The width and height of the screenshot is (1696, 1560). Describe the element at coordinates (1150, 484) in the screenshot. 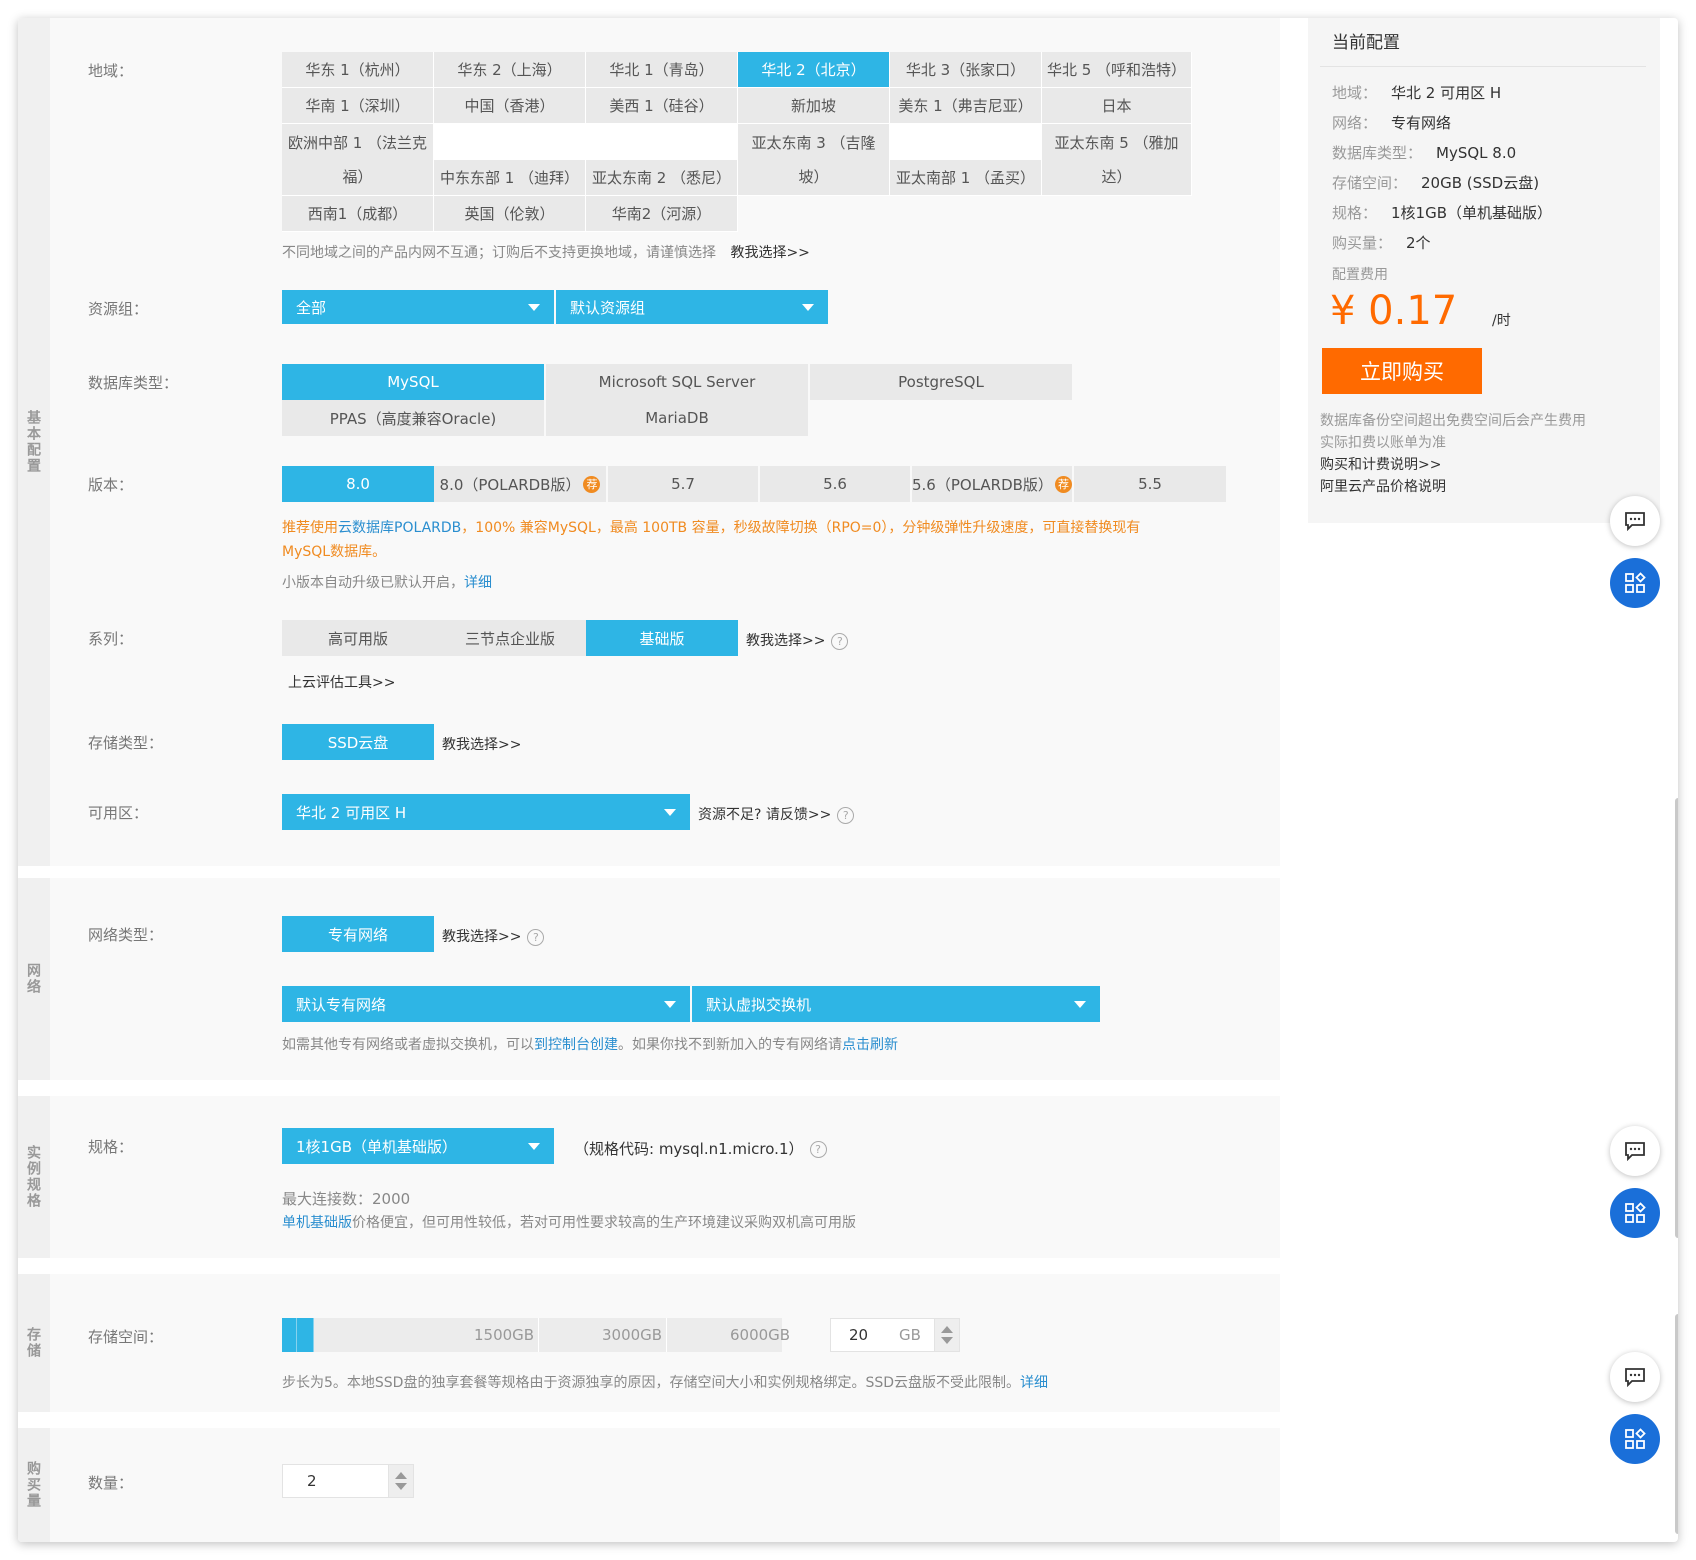

I see `version-5-5: 5.5` at that location.